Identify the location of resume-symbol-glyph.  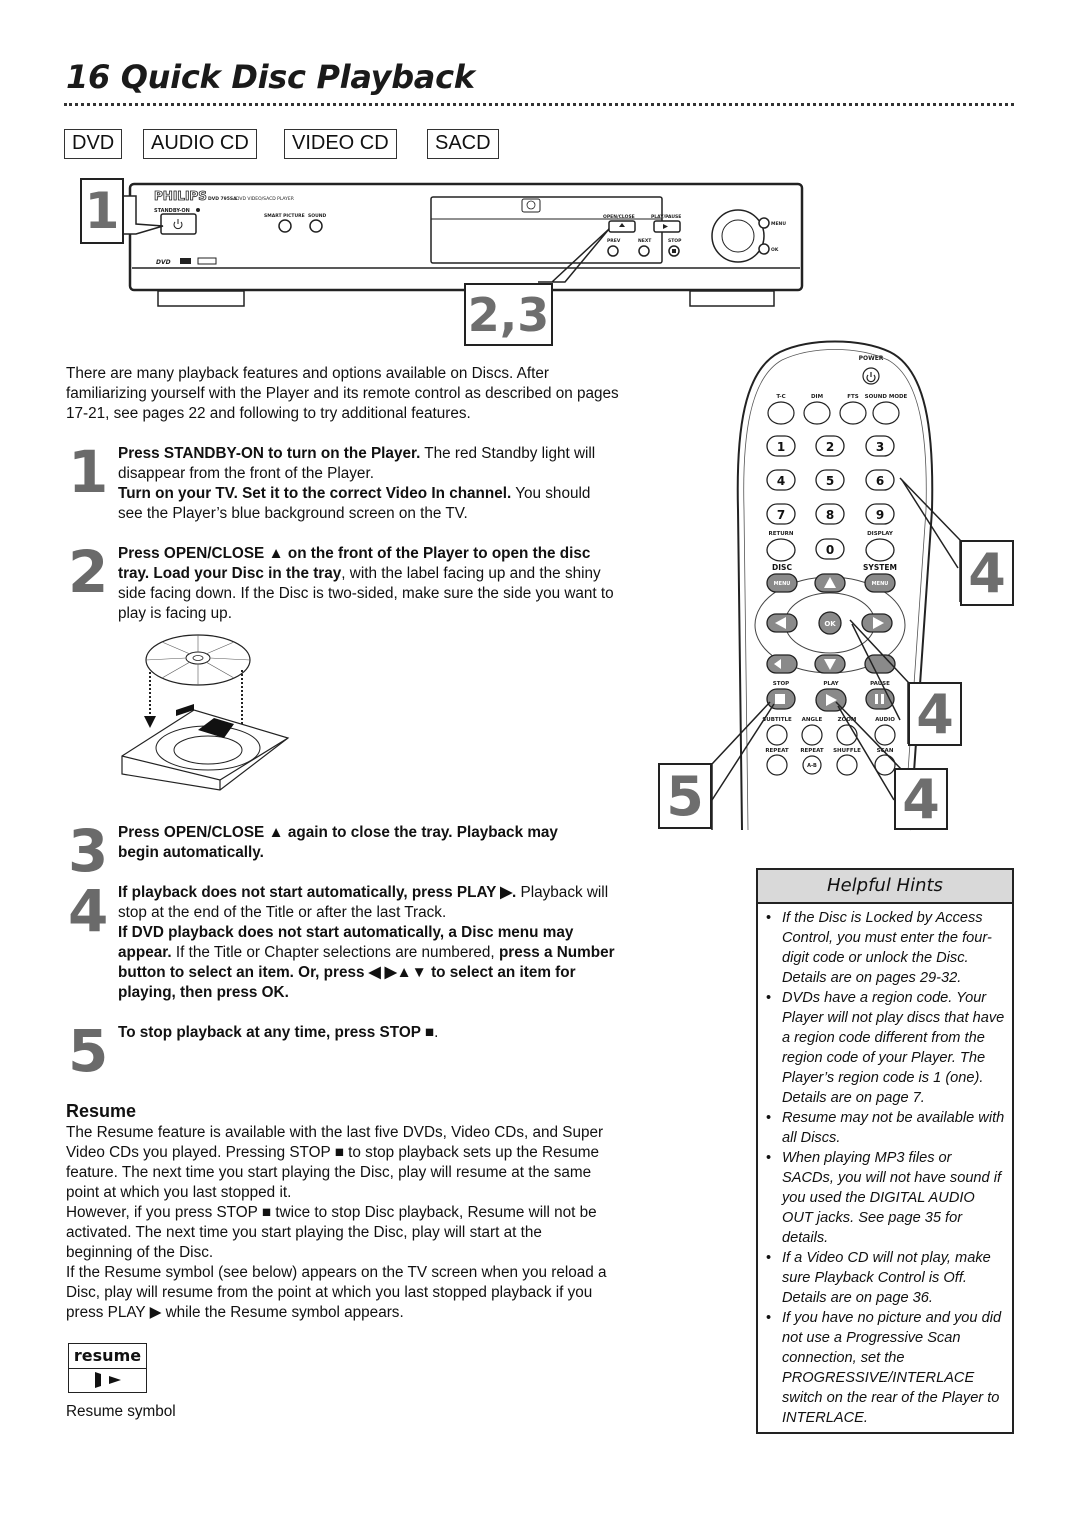
(107, 1380).